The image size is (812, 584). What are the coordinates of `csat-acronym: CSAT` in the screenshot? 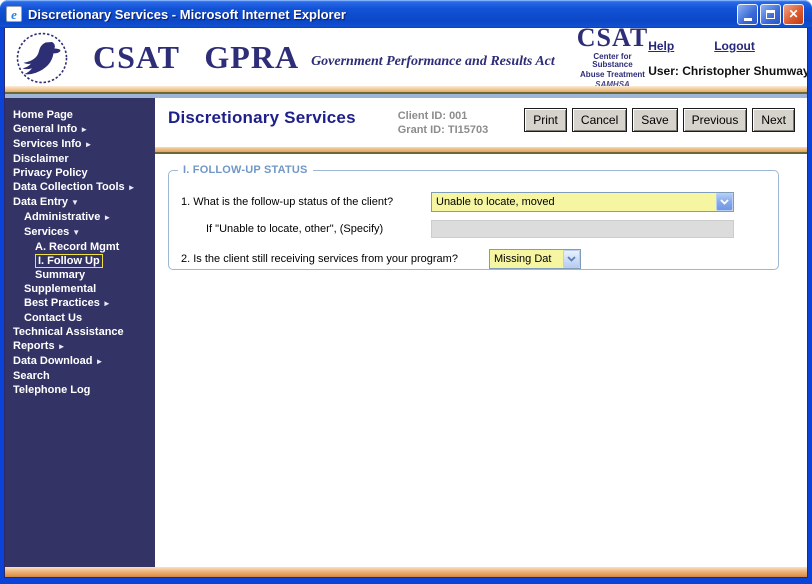 It's located at (612, 40).